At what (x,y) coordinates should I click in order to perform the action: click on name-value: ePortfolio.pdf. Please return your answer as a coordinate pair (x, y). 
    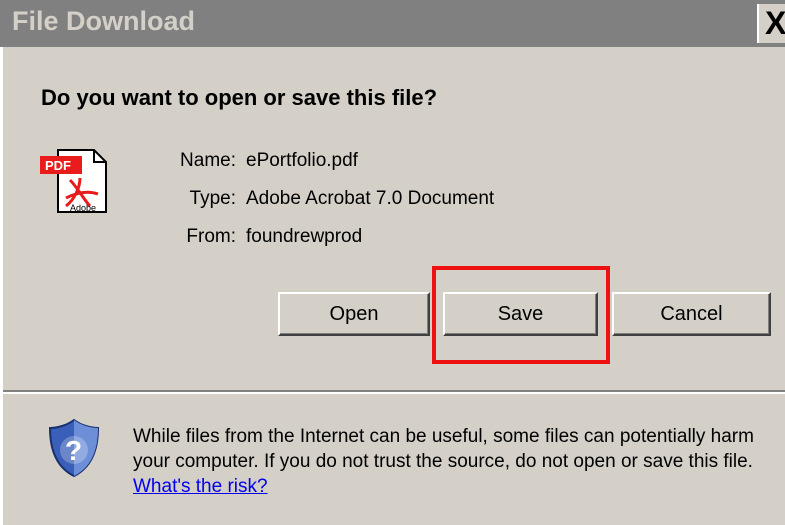
    Looking at the image, I should click on (302, 160).